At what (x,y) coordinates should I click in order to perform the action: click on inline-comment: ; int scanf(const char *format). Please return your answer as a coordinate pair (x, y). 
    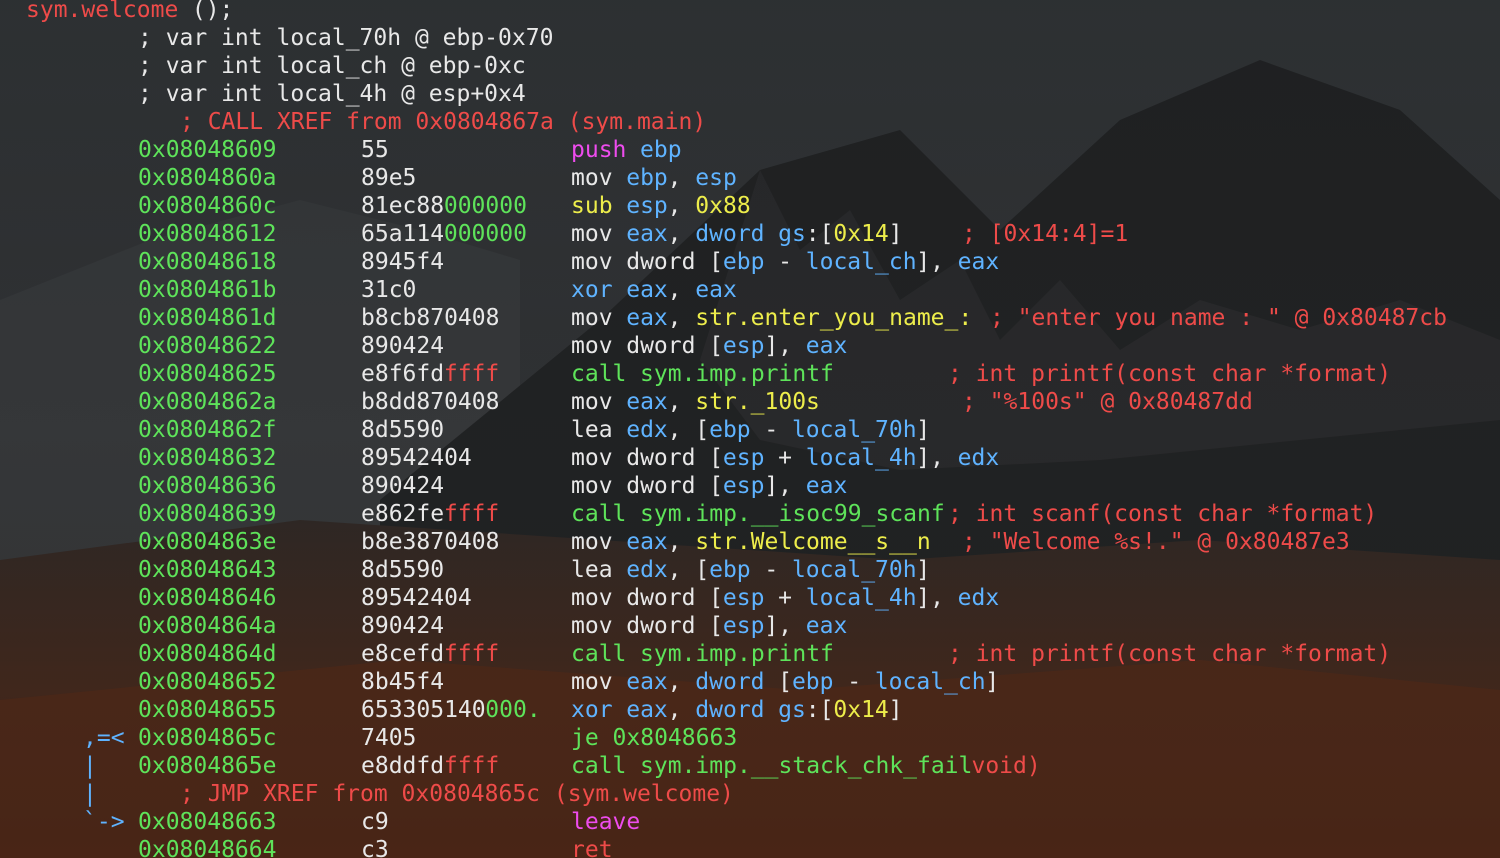
    Looking at the image, I should click on (1163, 514).